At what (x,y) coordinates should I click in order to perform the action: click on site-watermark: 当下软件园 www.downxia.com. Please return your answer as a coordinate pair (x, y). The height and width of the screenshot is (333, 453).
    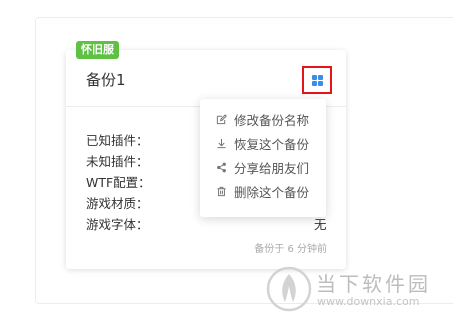
    Looking at the image, I should click on (351, 295).